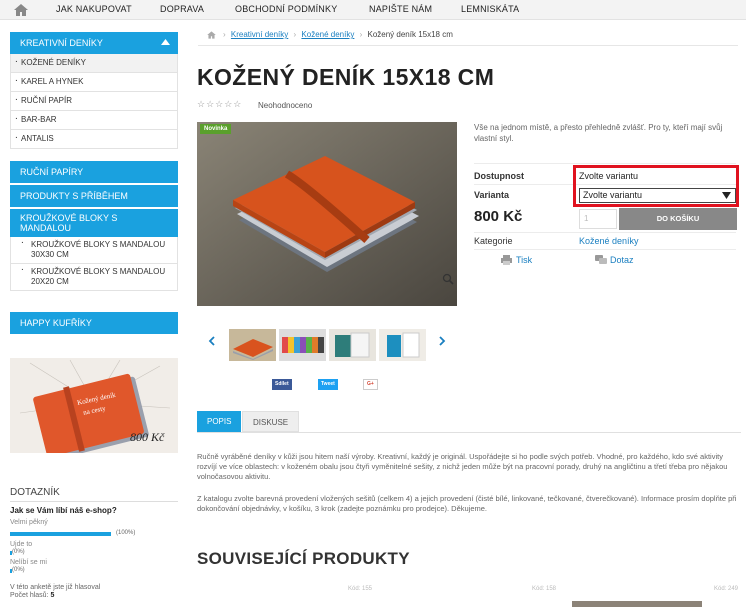 The height and width of the screenshot is (607, 746). I want to click on poll-question: Jak se Vám líbí náš e-shop?, so click(63, 510).